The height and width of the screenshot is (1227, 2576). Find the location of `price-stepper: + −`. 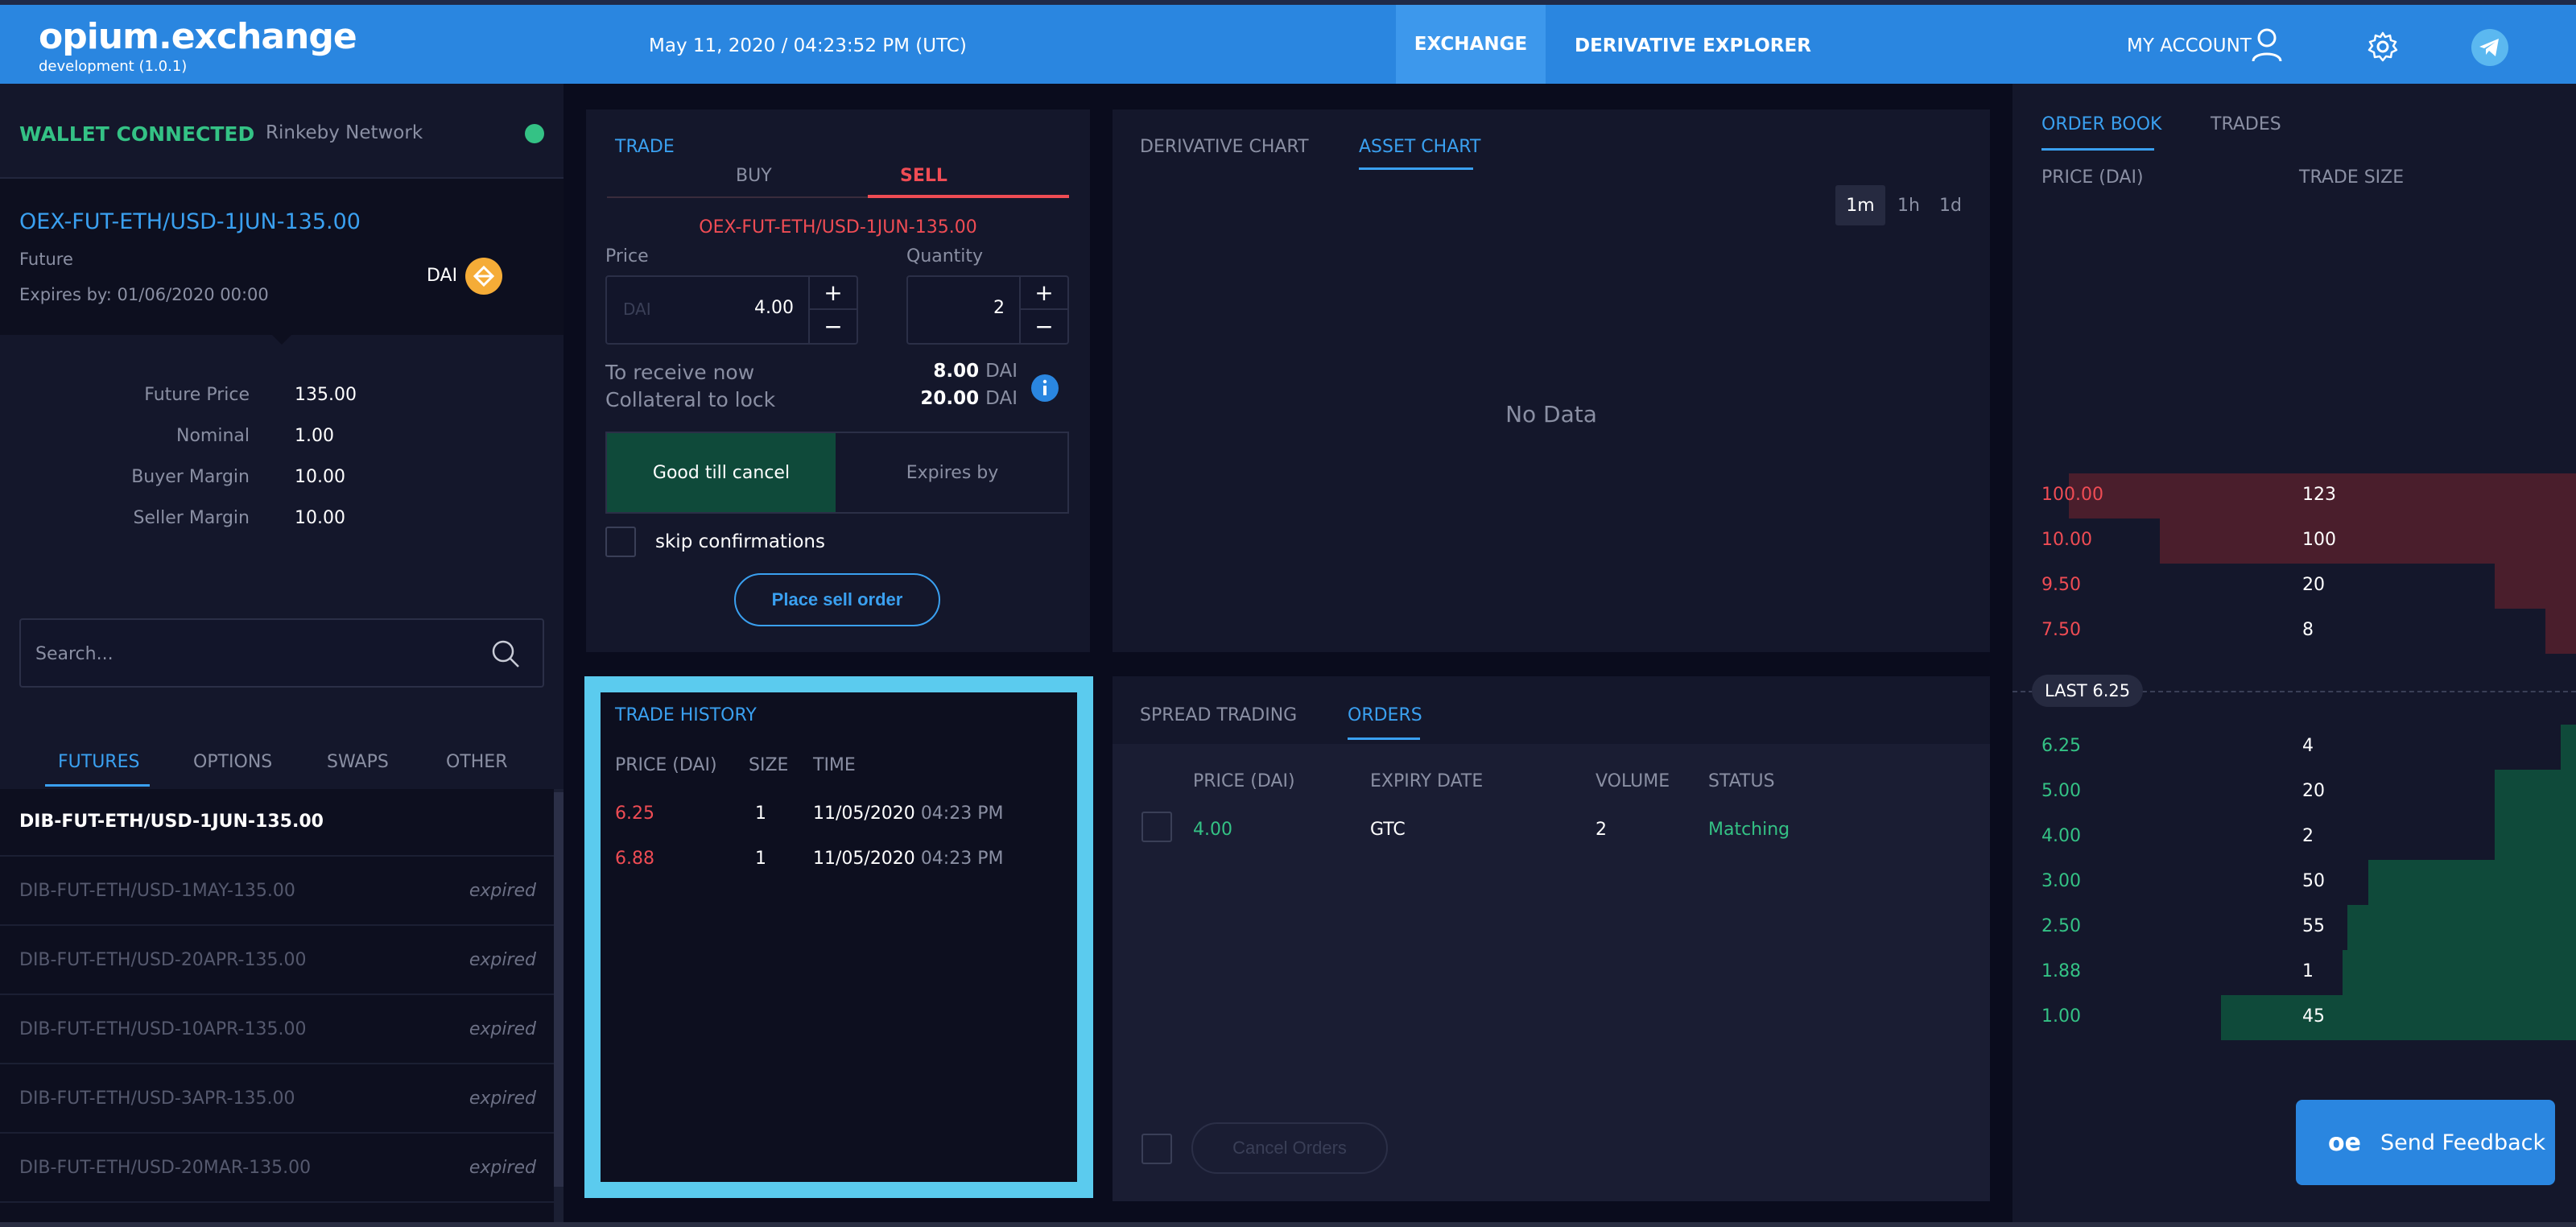

price-stepper: + − is located at coordinates (832, 310).